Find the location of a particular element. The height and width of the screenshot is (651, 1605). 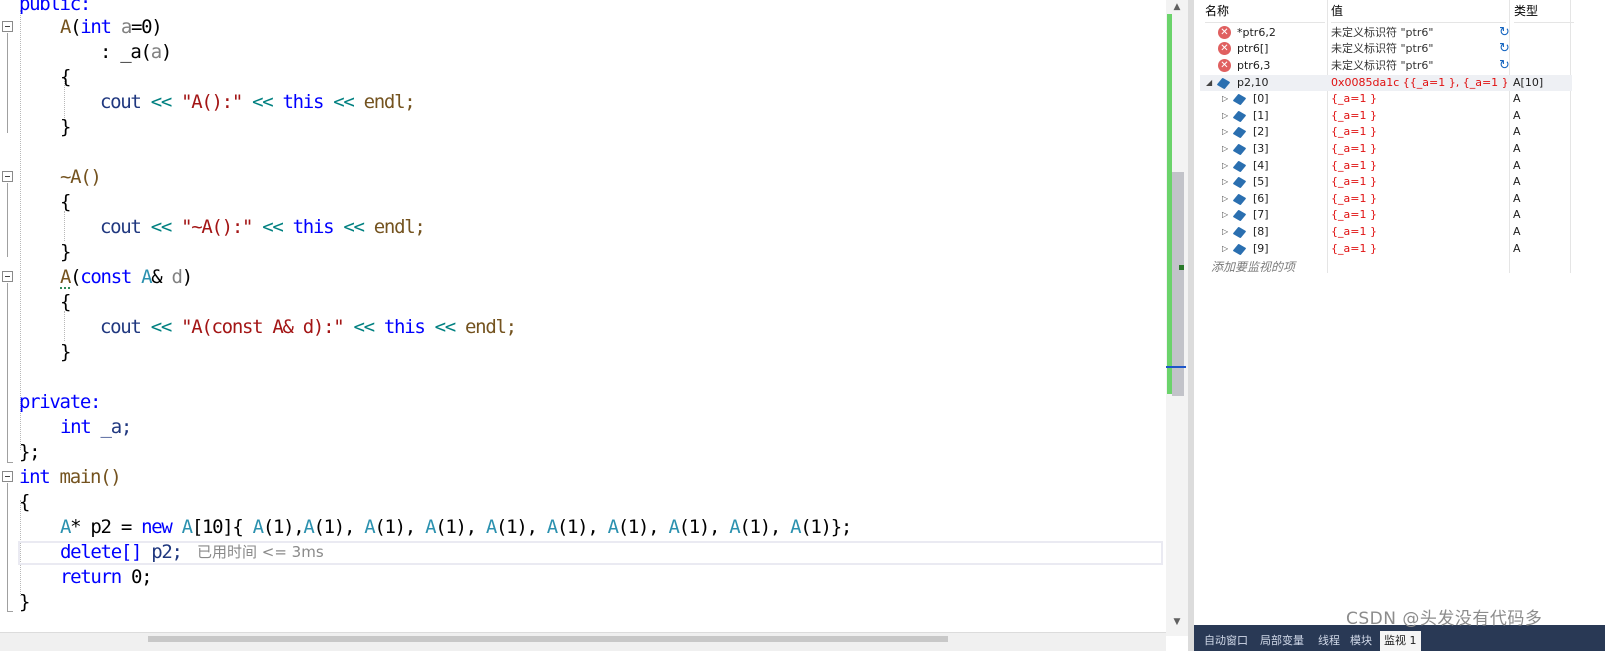

watch-row-child: ▷ [4] {_a=1 } A is located at coordinates (1386, 166).